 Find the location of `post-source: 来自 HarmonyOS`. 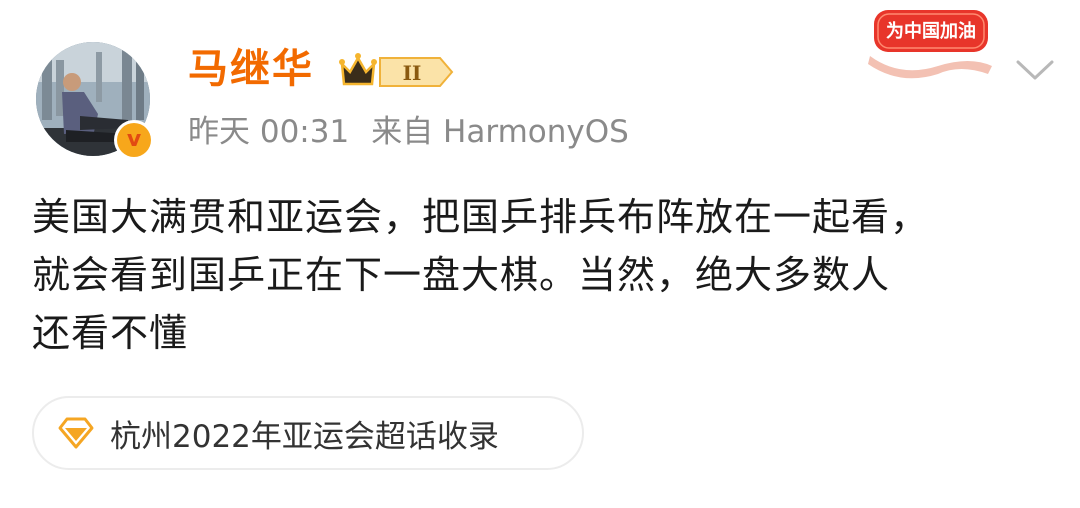

post-source: 来自 HarmonyOS is located at coordinates (500, 132).